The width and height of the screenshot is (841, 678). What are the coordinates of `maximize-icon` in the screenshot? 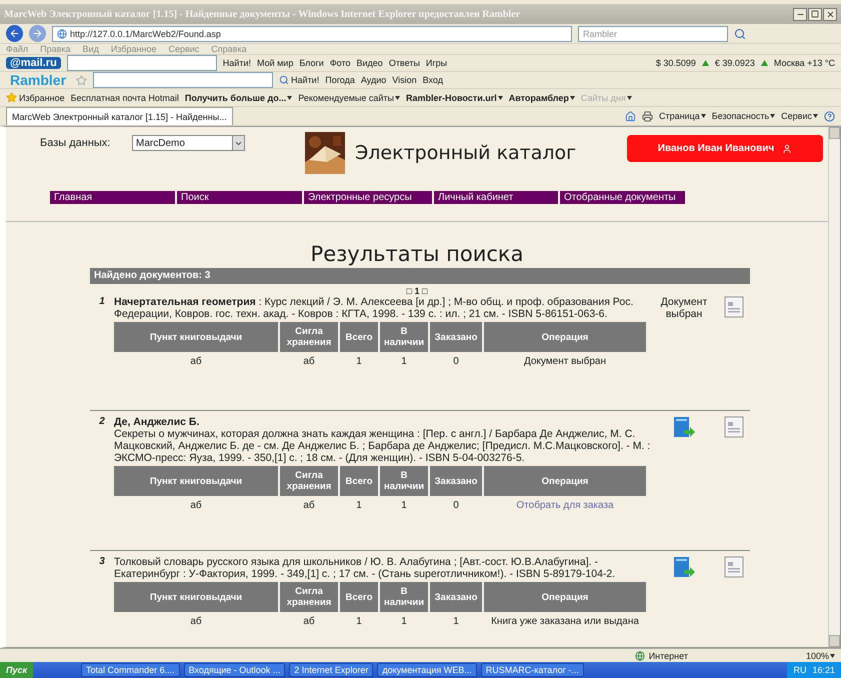 It's located at (815, 14).